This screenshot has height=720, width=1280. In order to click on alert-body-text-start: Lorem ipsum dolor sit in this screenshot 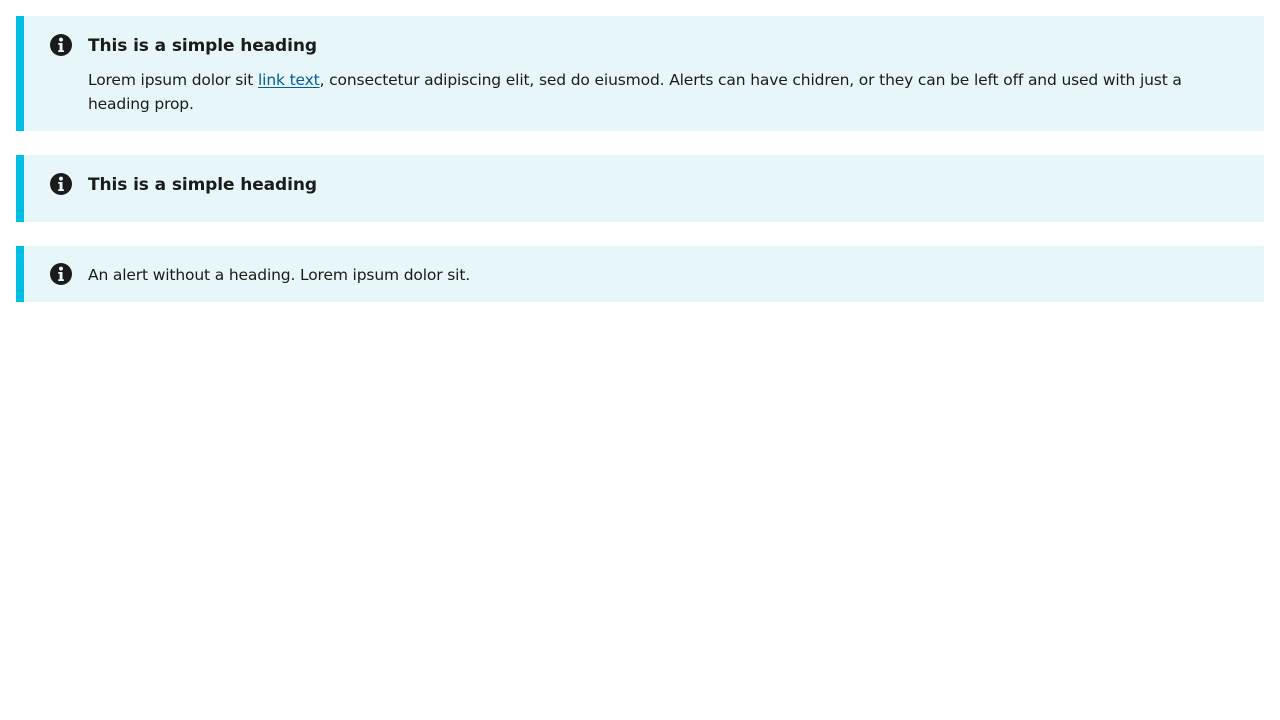, I will do `click(173, 80)`.